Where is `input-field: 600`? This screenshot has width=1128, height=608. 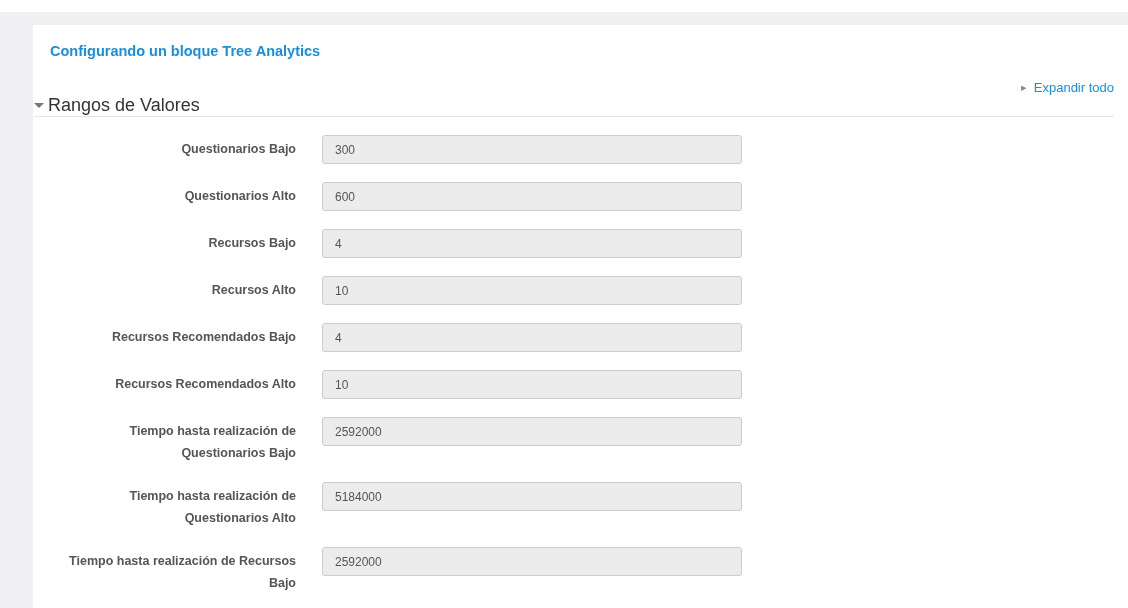
input-field: 600 is located at coordinates (532, 196).